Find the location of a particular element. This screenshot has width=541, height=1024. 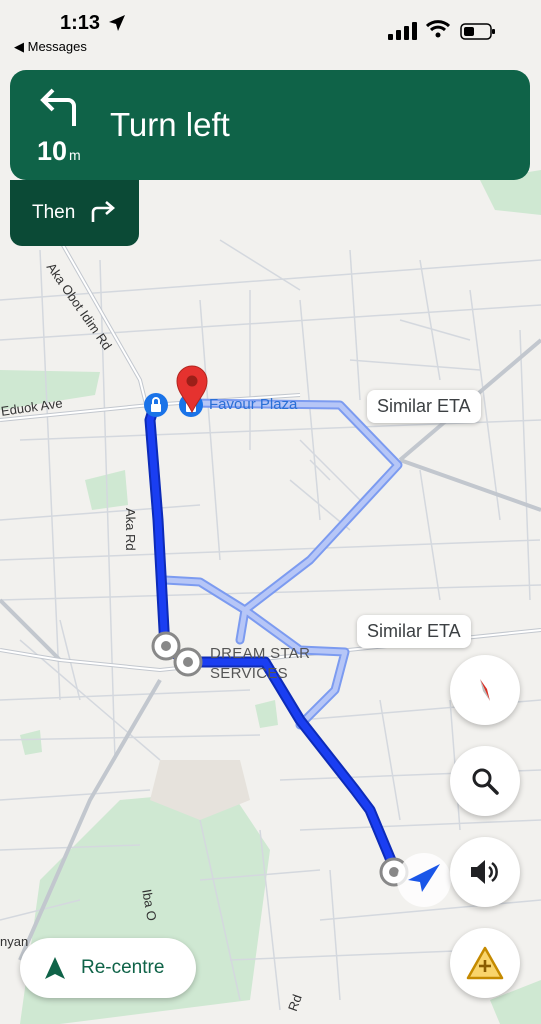

business-label-line1: DREAM STAR is located at coordinates (260, 653).